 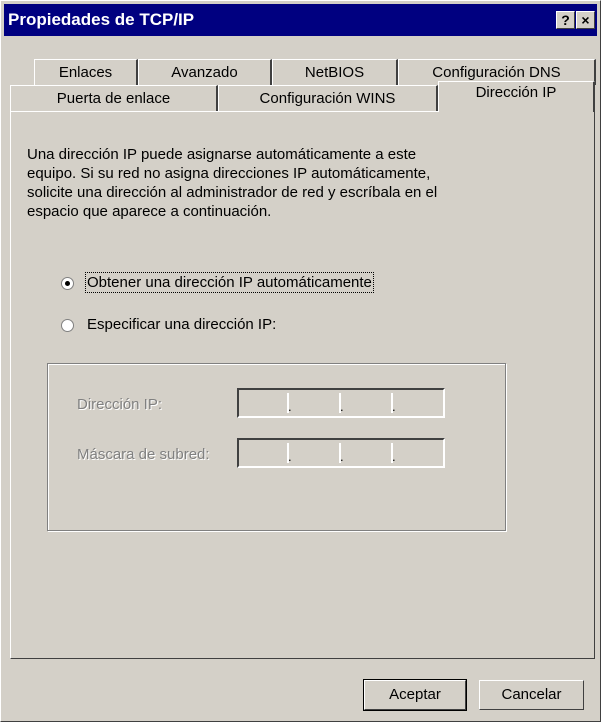 What do you see at coordinates (300, 20) in the screenshot?
I see `title-bar: Propiedades de TCP/IP ? ×` at bounding box center [300, 20].